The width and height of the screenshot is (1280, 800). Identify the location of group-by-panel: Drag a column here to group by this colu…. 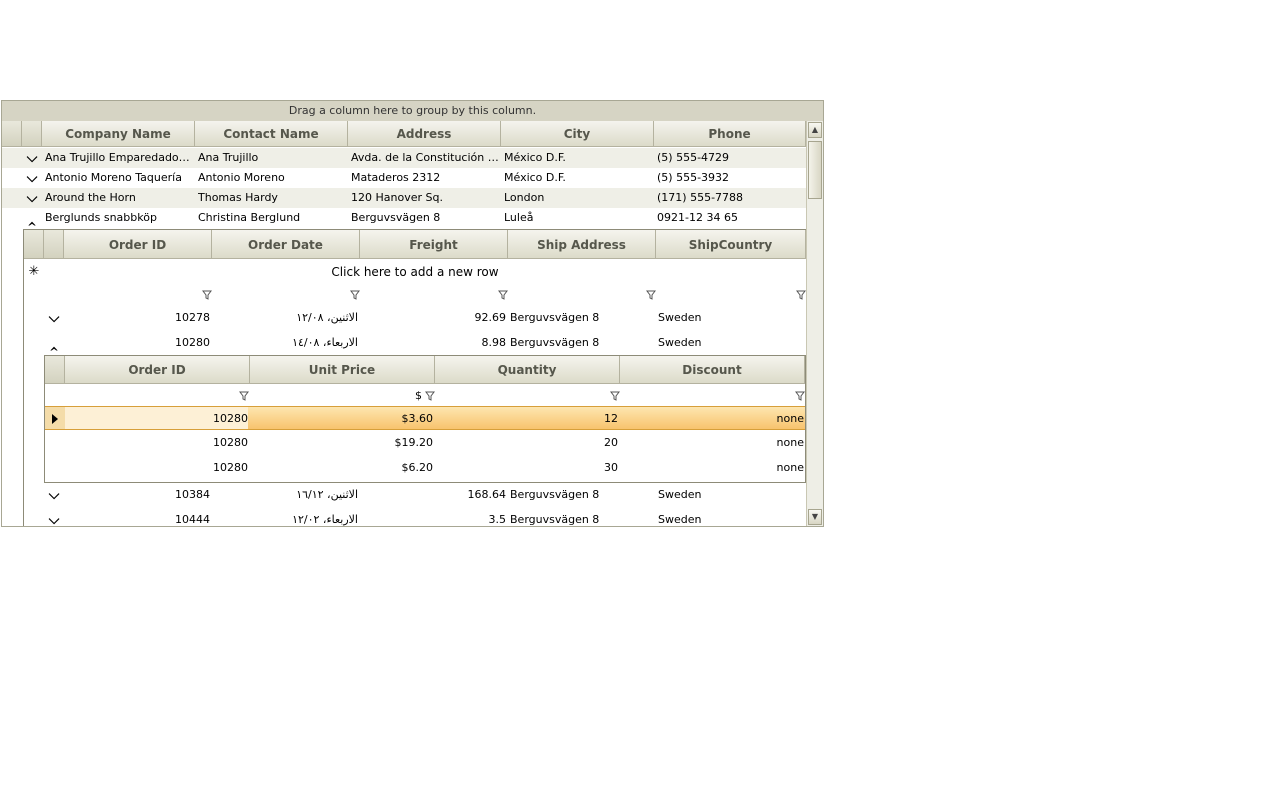
(412, 111).